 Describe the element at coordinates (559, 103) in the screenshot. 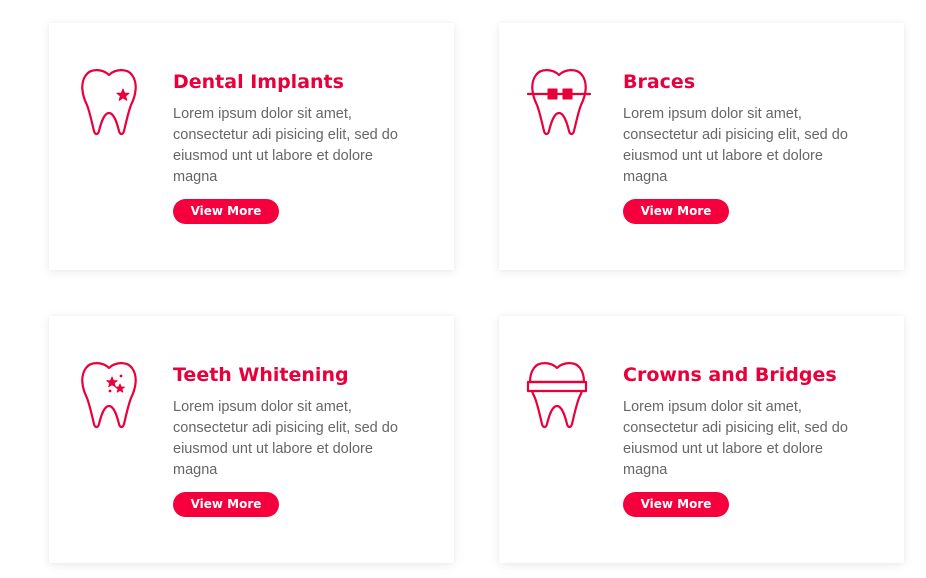

I see `tooth-braces-icon` at that location.